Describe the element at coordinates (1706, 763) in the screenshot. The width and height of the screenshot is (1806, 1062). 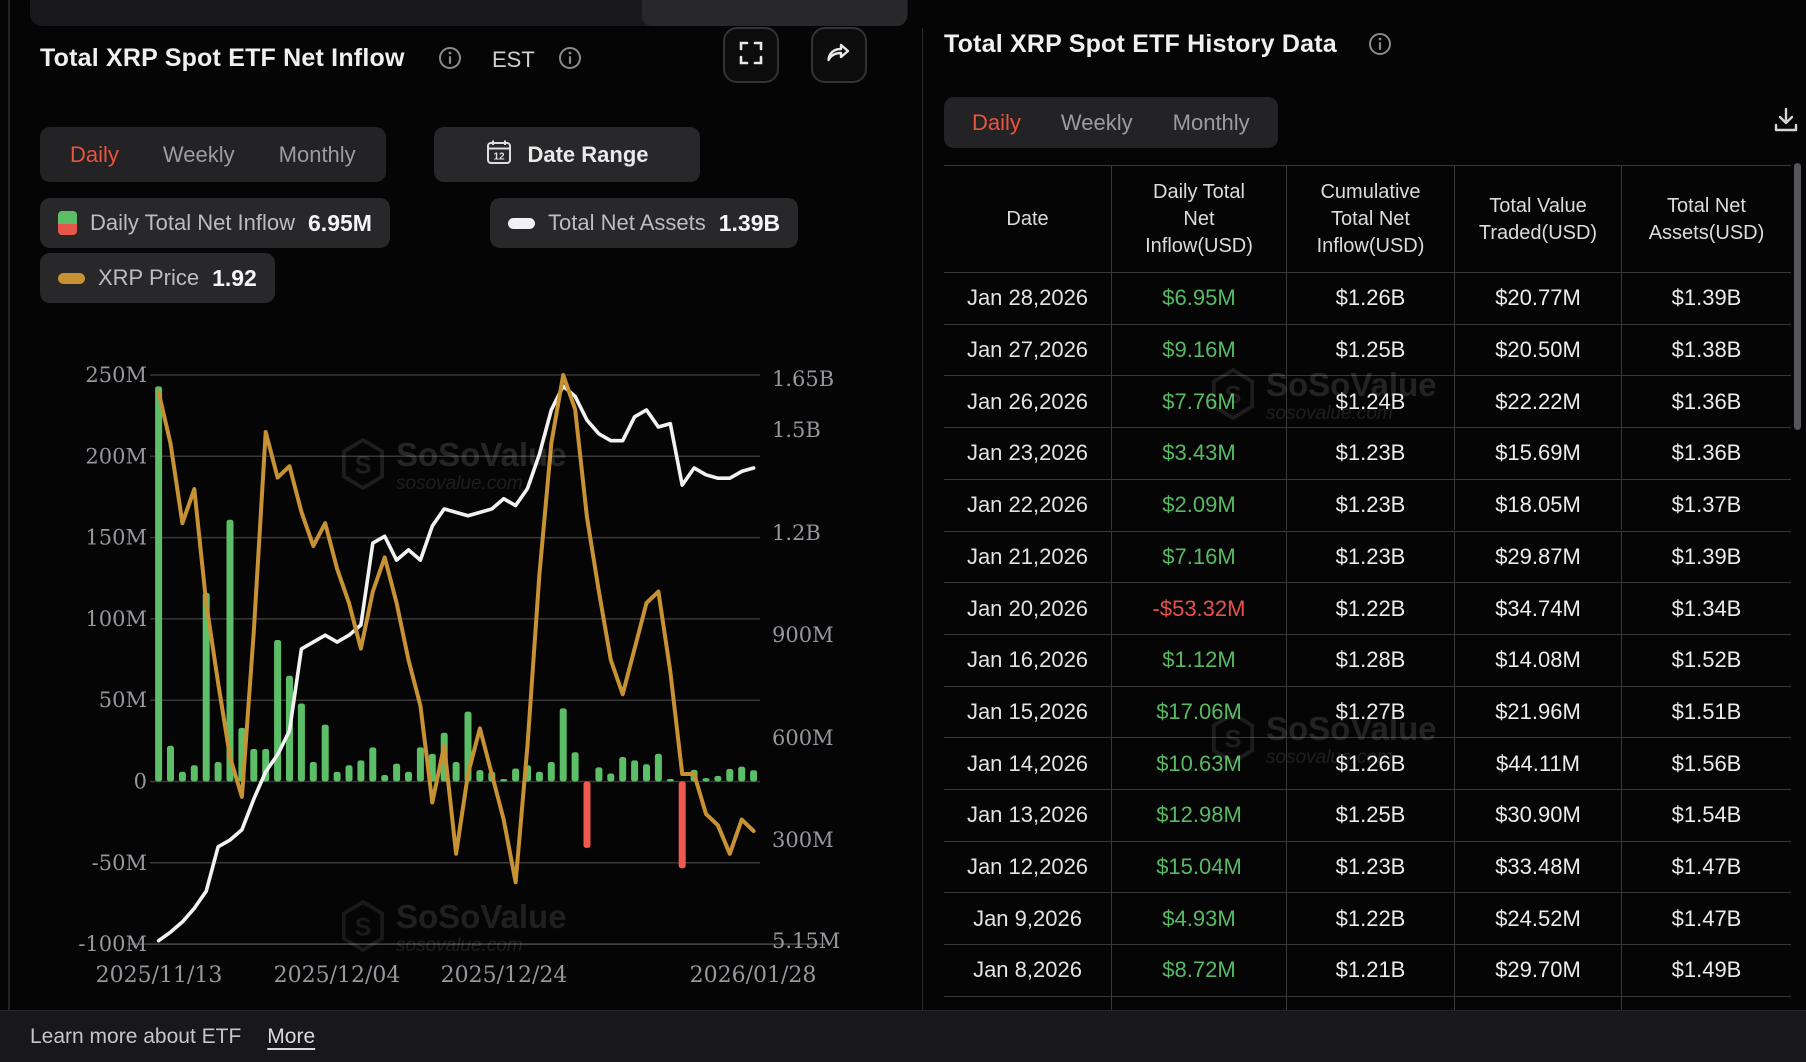
I see `net-assets-cell: $1.56B` at that location.